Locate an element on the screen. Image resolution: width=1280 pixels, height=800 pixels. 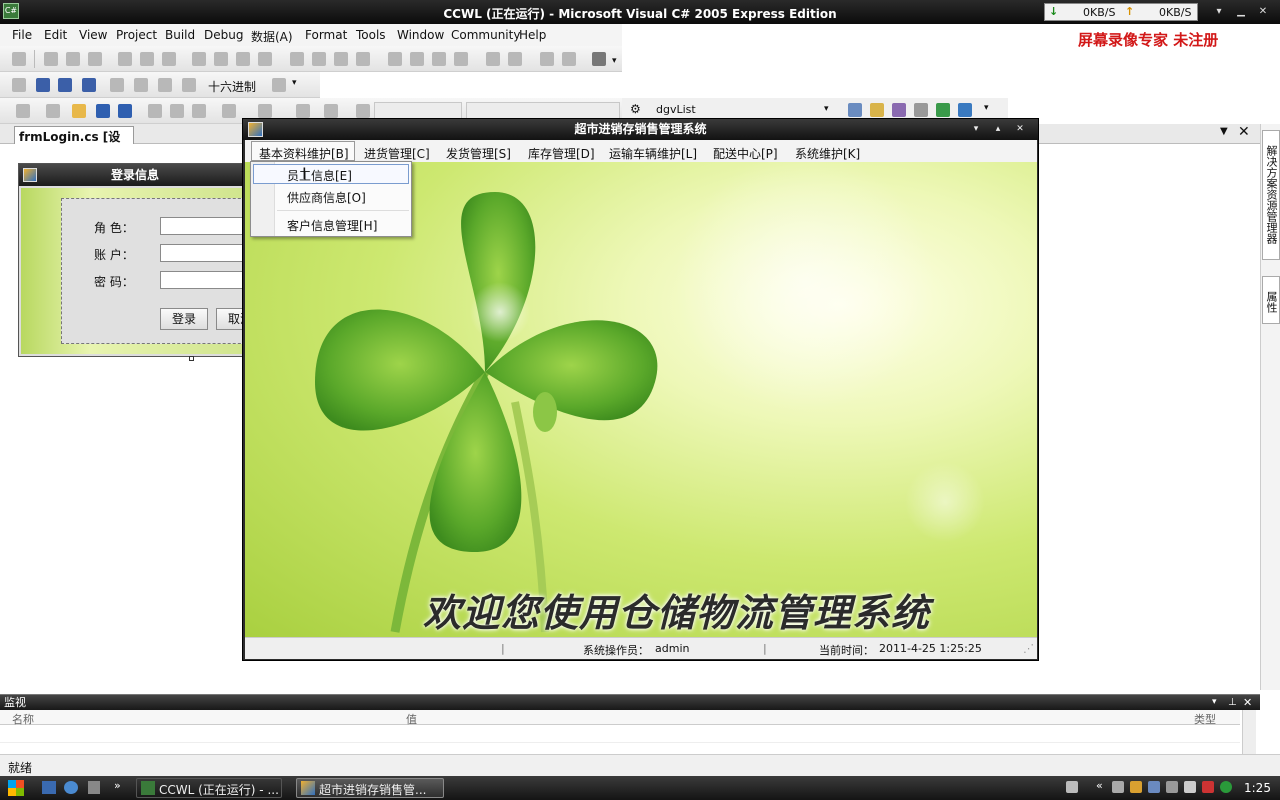
breakpoints-window-icon is located at coordinates (279, 85).